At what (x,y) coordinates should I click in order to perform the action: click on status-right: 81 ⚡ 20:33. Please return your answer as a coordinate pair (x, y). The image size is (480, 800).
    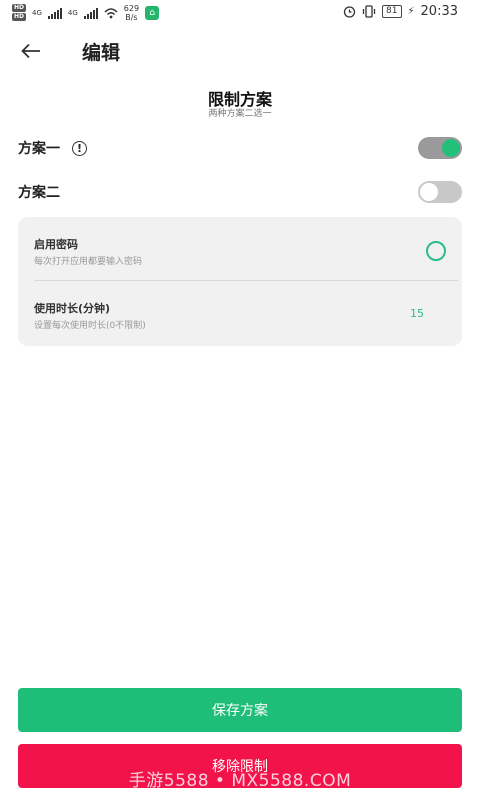
    Looking at the image, I should click on (400, 11).